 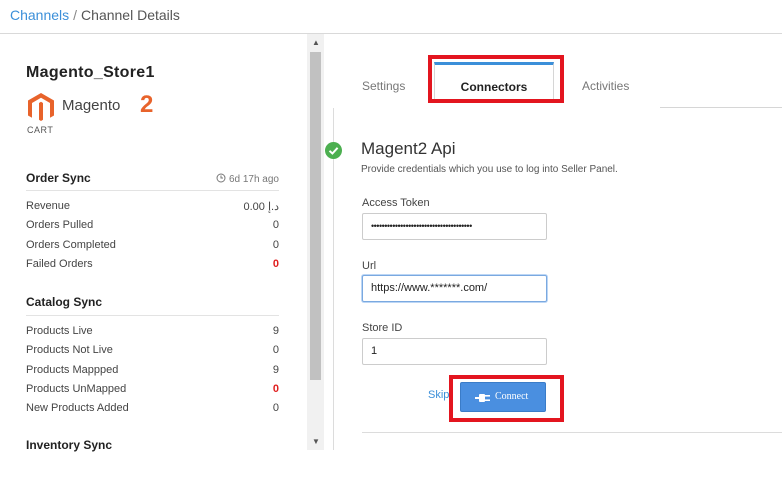 What do you see at coordinates (152, 209) in the screenshot?
I see `order-row-revenue: Revenue د.إ 0.00` at bounding box center [152, 209].